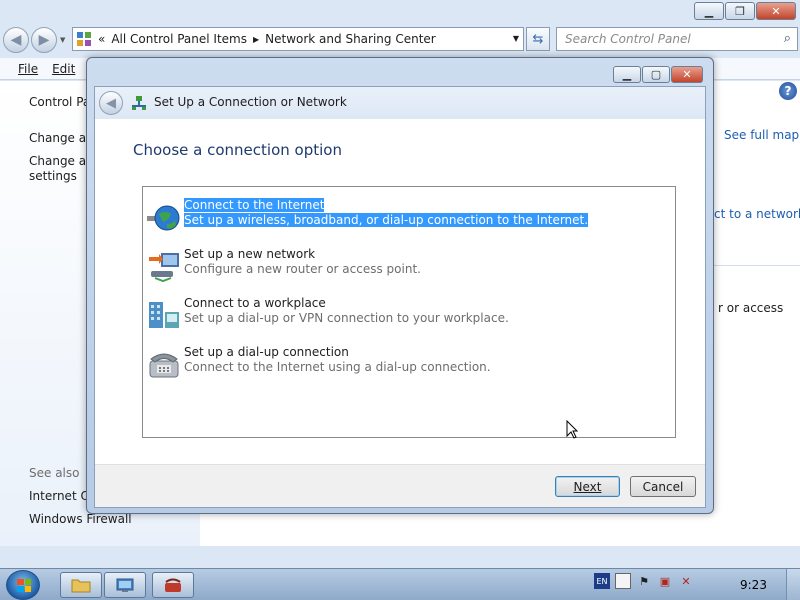 The height and width of the screenshot is (600, 800). What do you see at coordinates (788, 91) in the screenshot?
I see `help-icon: ?` at bounding box center [788, 91].